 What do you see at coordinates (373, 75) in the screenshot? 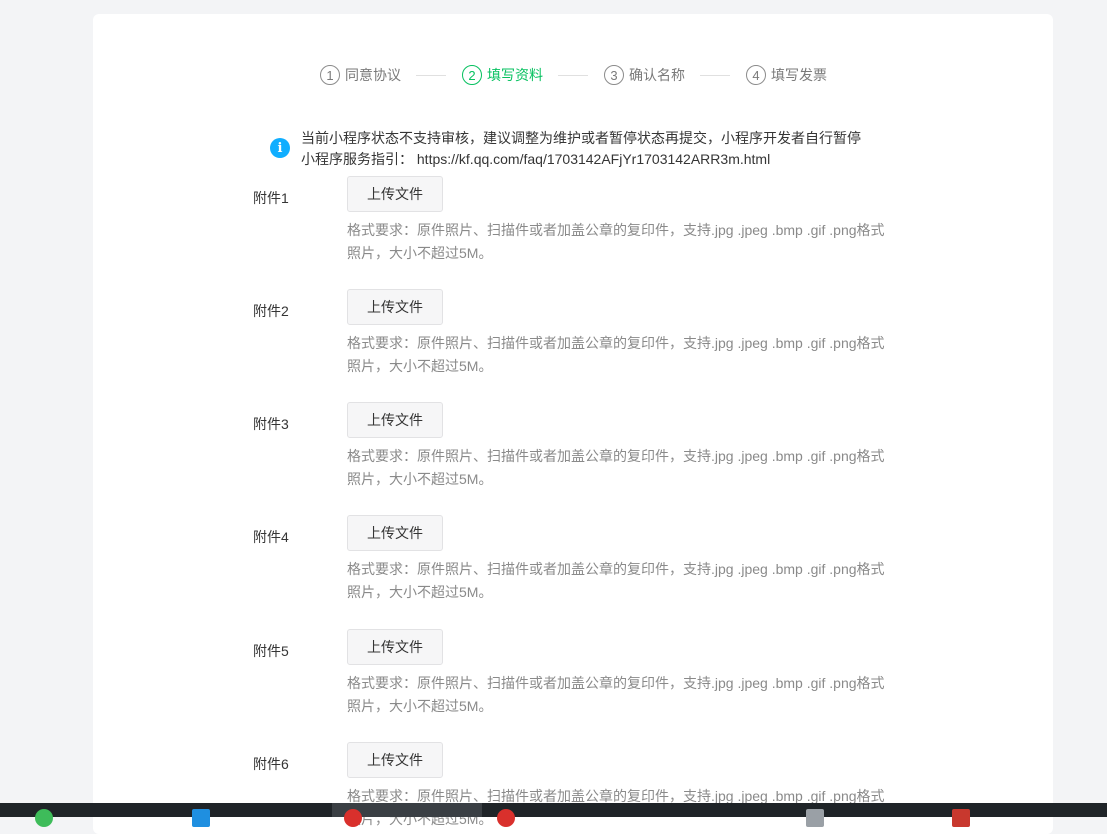
I see `step-label: 同意协议` at bounding box center [373, 75].